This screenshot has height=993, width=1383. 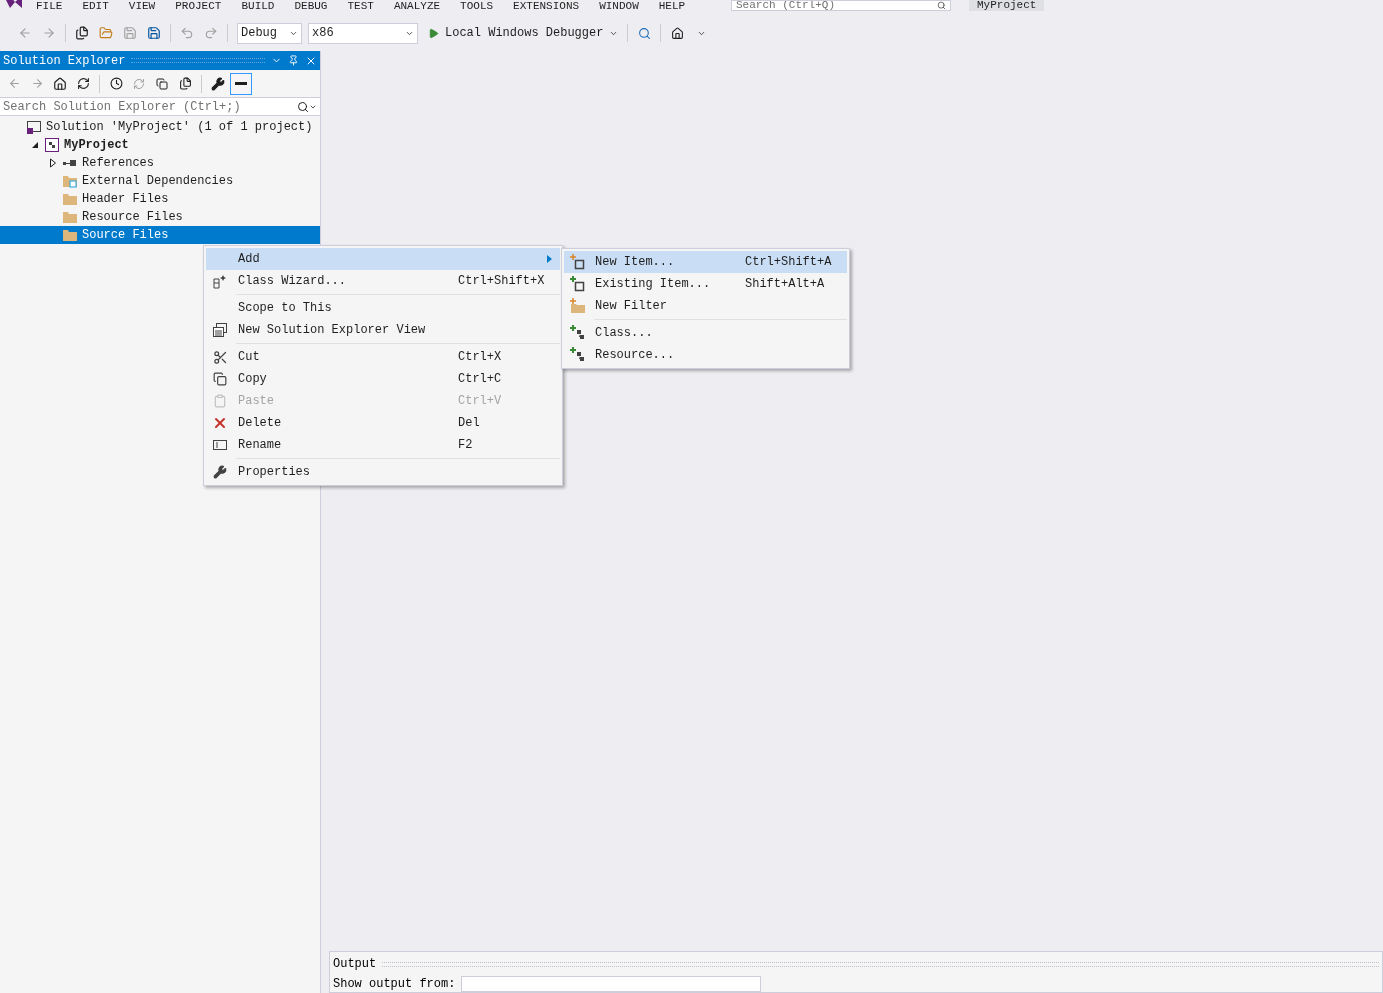 I want to click on preview-toggle, so click(x=241, y=83).